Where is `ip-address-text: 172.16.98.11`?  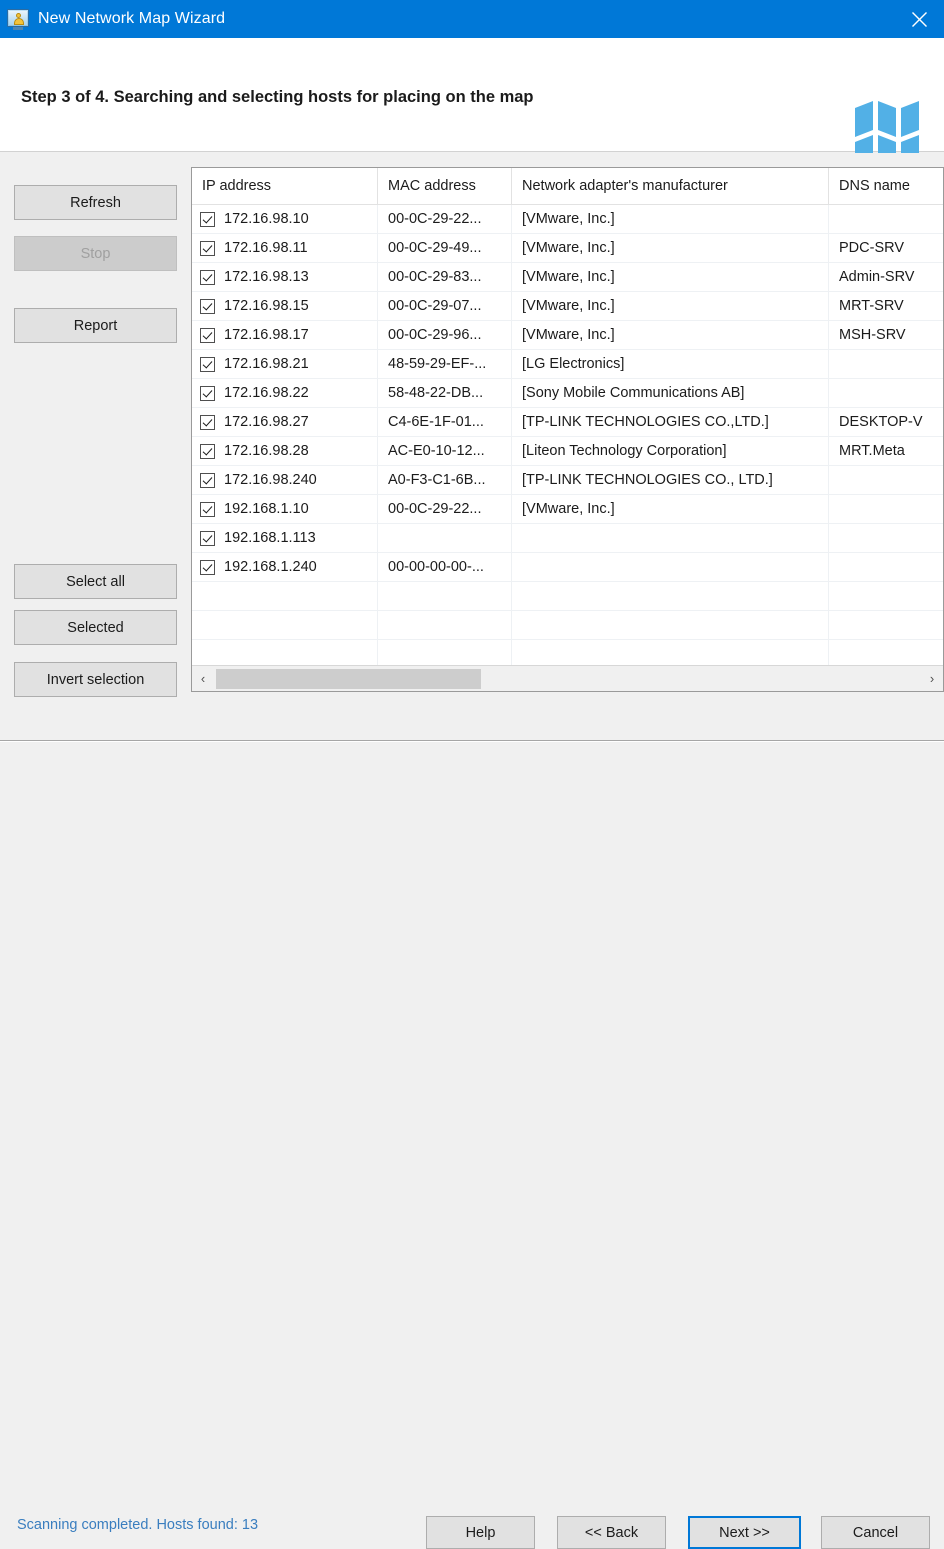
ip-address-text: 172.16.98.11 is located at coordinates (266, 248).